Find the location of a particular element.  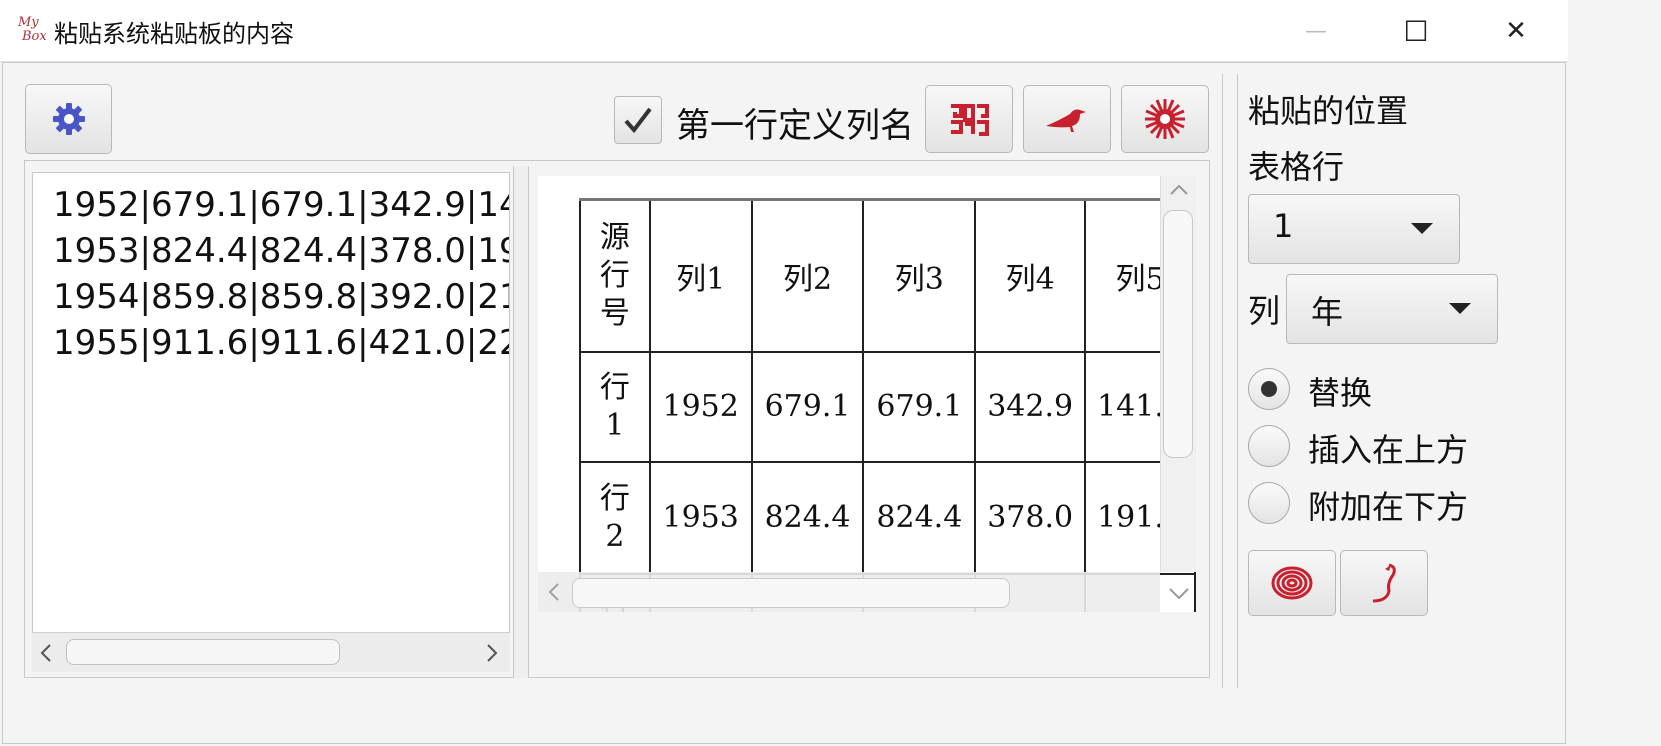

pattern-icon is located at coordinates (970, 120).